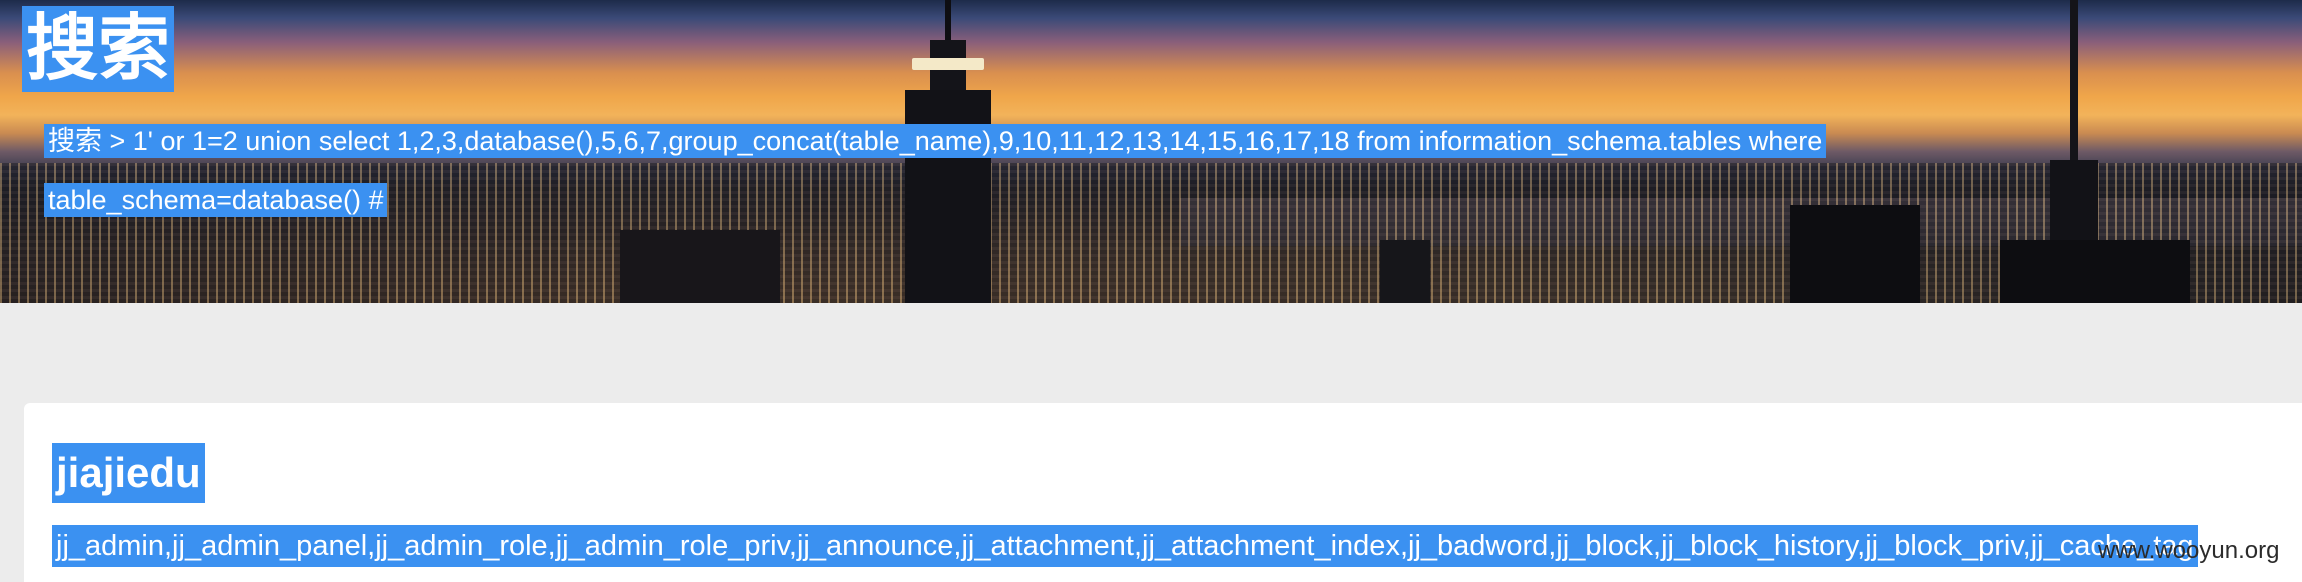 The width and height of the screenshot is (2302, 582). Describe the element at coordinates (216, 200) in the screenshot. I see `search-query-line-2: table_schema=database() #` at that location.